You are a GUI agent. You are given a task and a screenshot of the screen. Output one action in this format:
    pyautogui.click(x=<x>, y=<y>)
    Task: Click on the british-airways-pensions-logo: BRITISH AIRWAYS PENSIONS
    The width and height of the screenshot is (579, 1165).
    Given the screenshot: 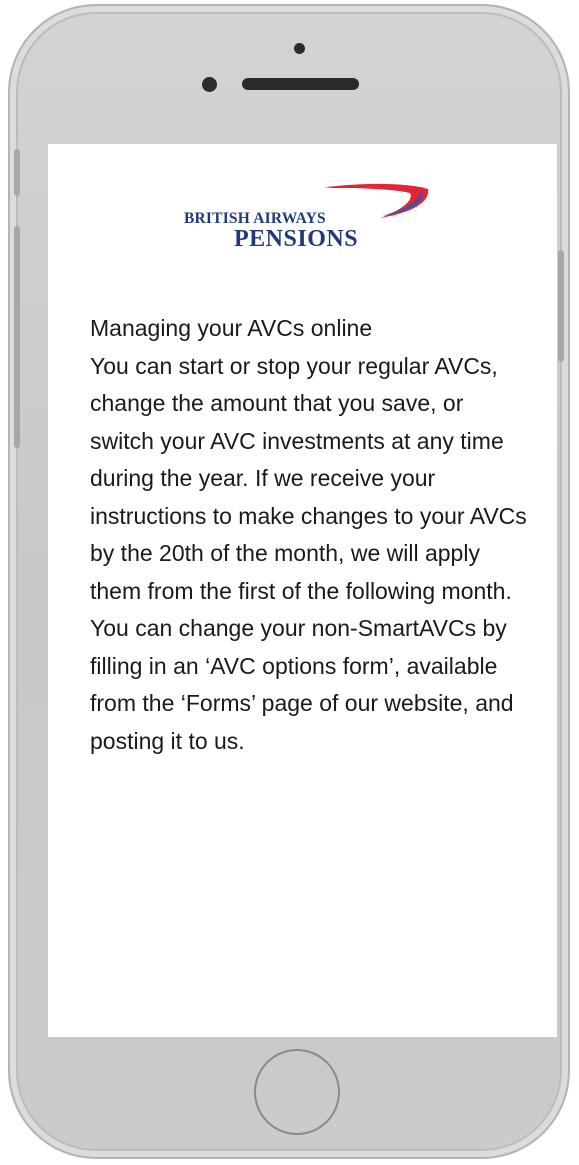 What is the action you would take?
    pyautogui.click(x=306, y=219)
    